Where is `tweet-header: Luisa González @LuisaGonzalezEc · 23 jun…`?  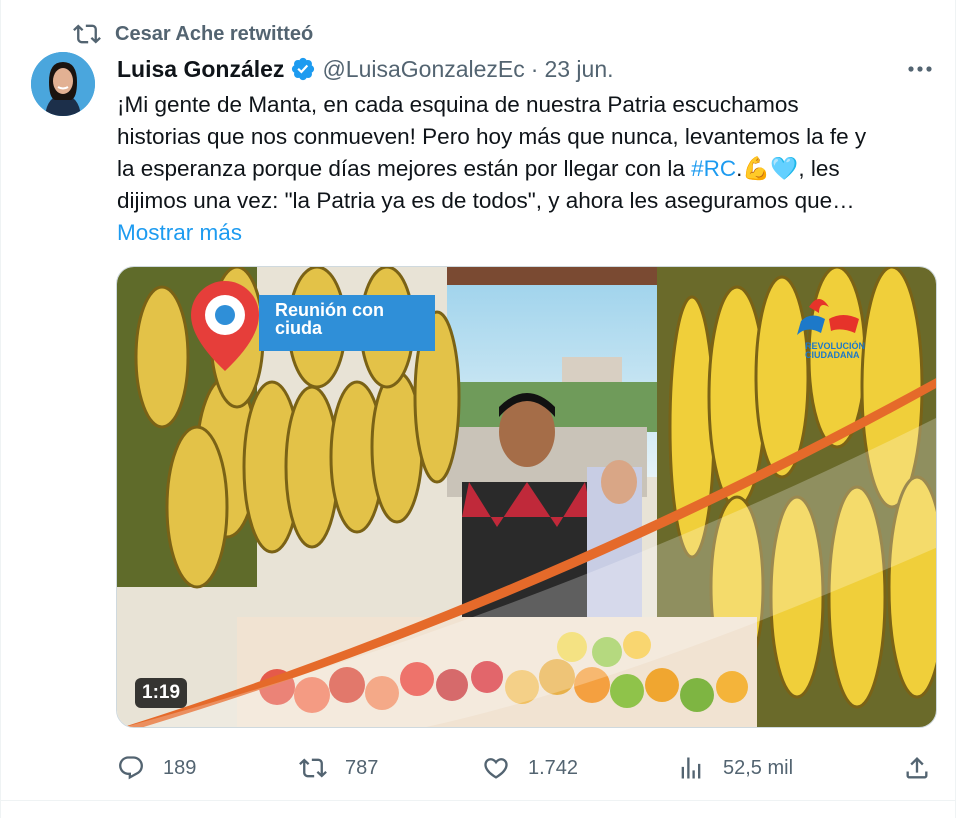 tweet-header: Luisa González @LuisaGonzalezEc · 23 jun… is located at coordinates (526, 69).